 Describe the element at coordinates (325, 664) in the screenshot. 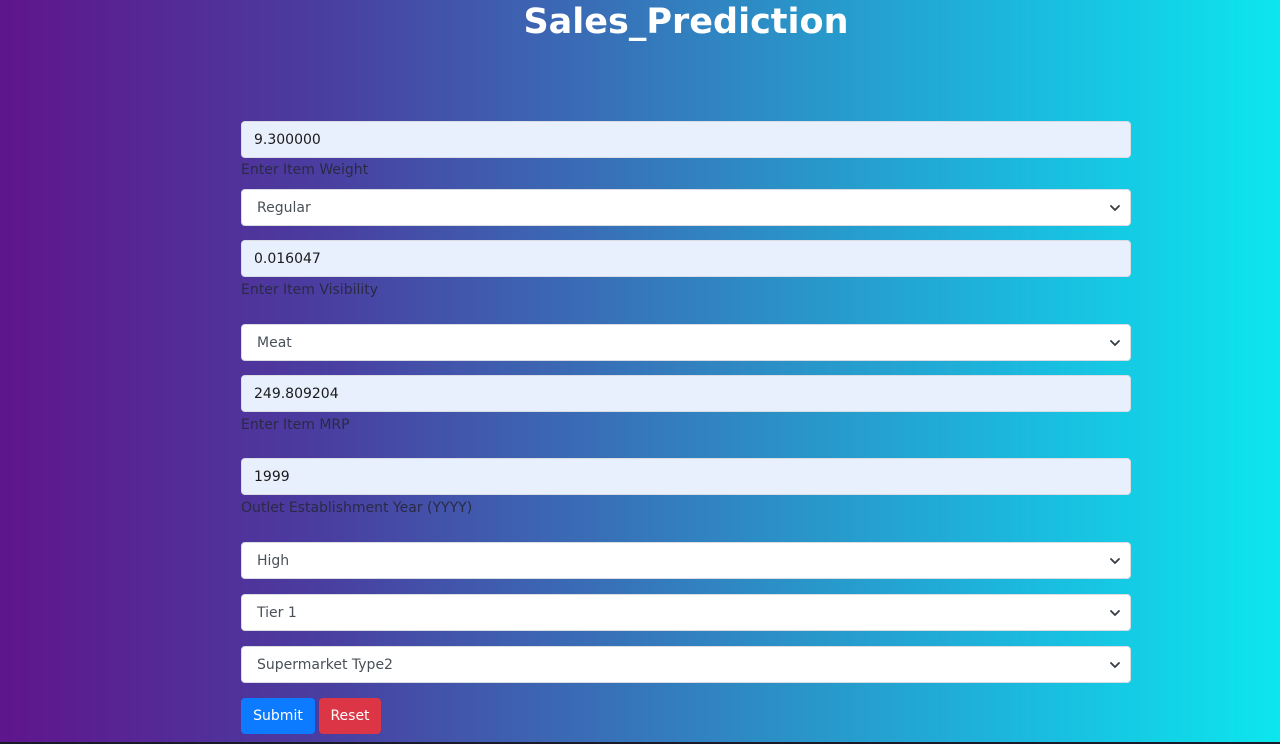

I see `outlet-type-value: Supermarket Type2` at that location.